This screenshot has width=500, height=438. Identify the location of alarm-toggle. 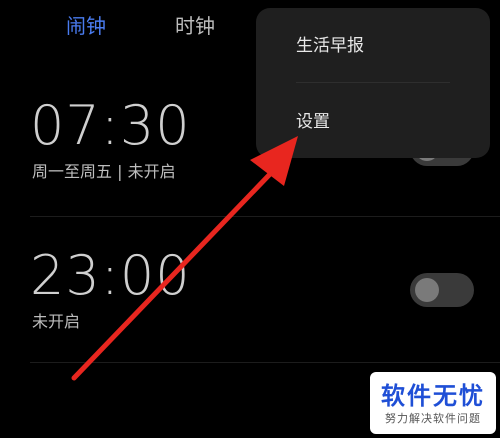
(442, 290).